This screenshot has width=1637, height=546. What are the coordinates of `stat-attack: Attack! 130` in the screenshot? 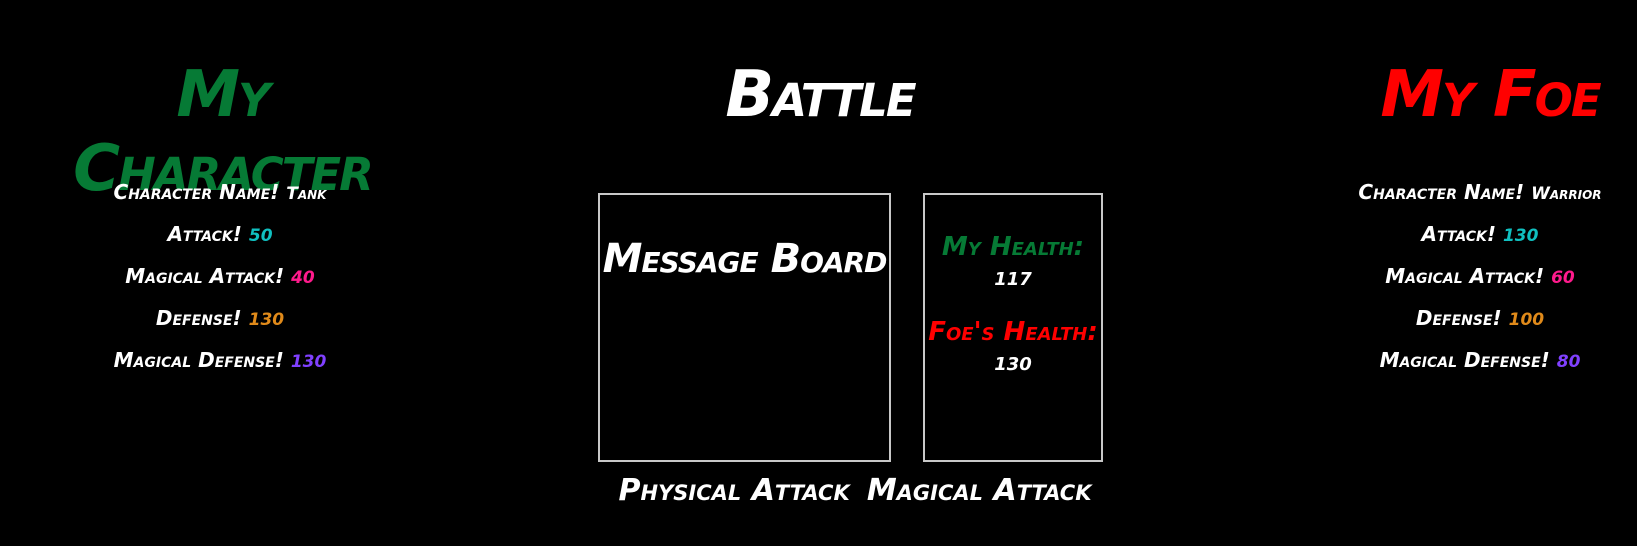 It's located at (1448, 235).